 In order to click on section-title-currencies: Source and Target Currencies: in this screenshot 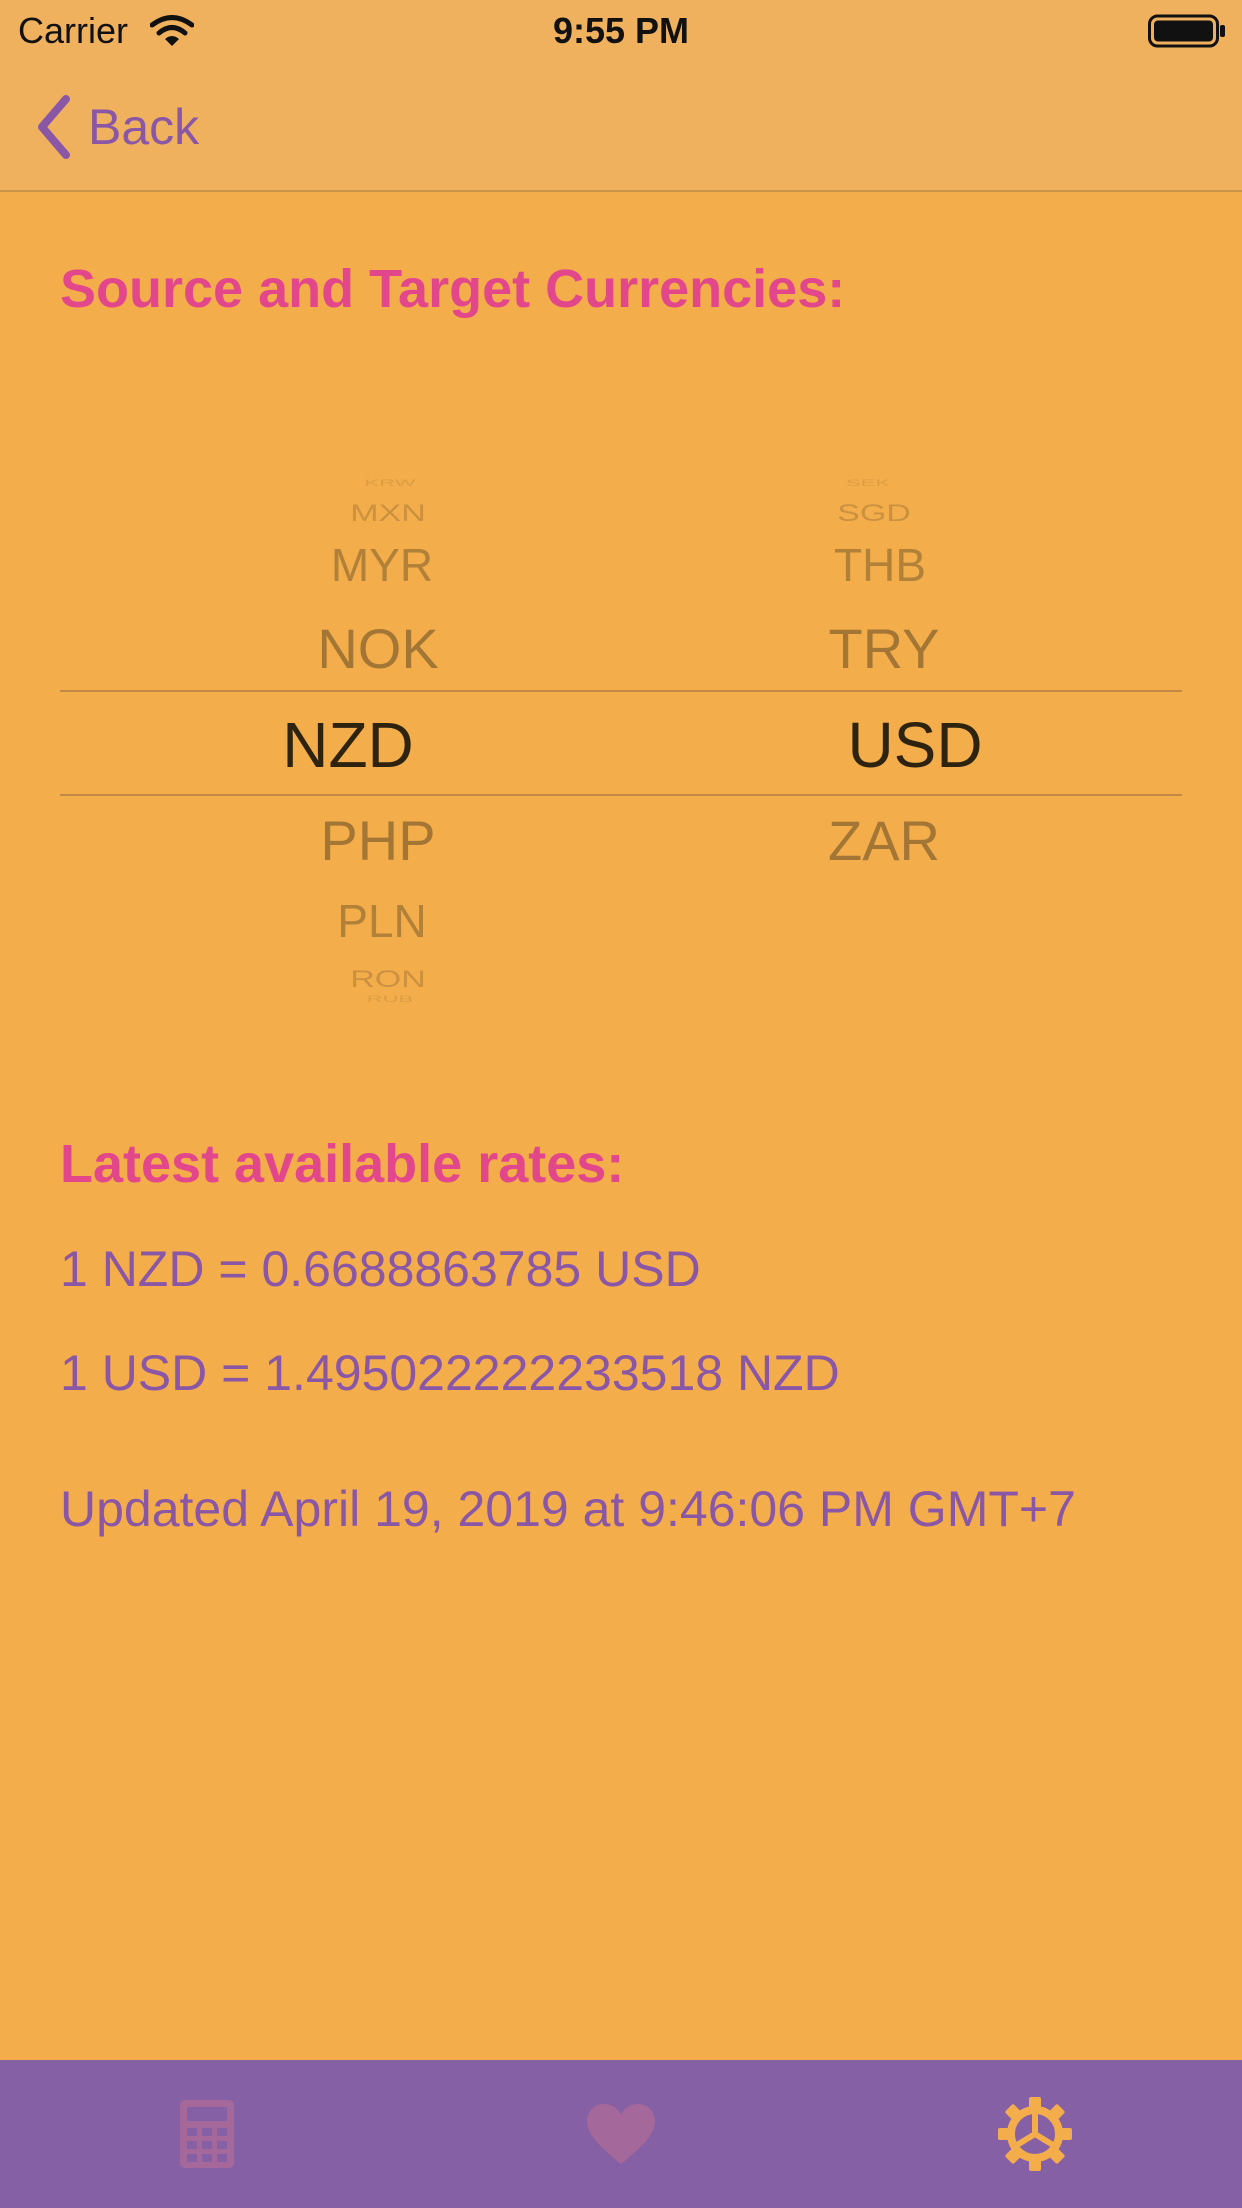, I will do `click(453, 289)`.